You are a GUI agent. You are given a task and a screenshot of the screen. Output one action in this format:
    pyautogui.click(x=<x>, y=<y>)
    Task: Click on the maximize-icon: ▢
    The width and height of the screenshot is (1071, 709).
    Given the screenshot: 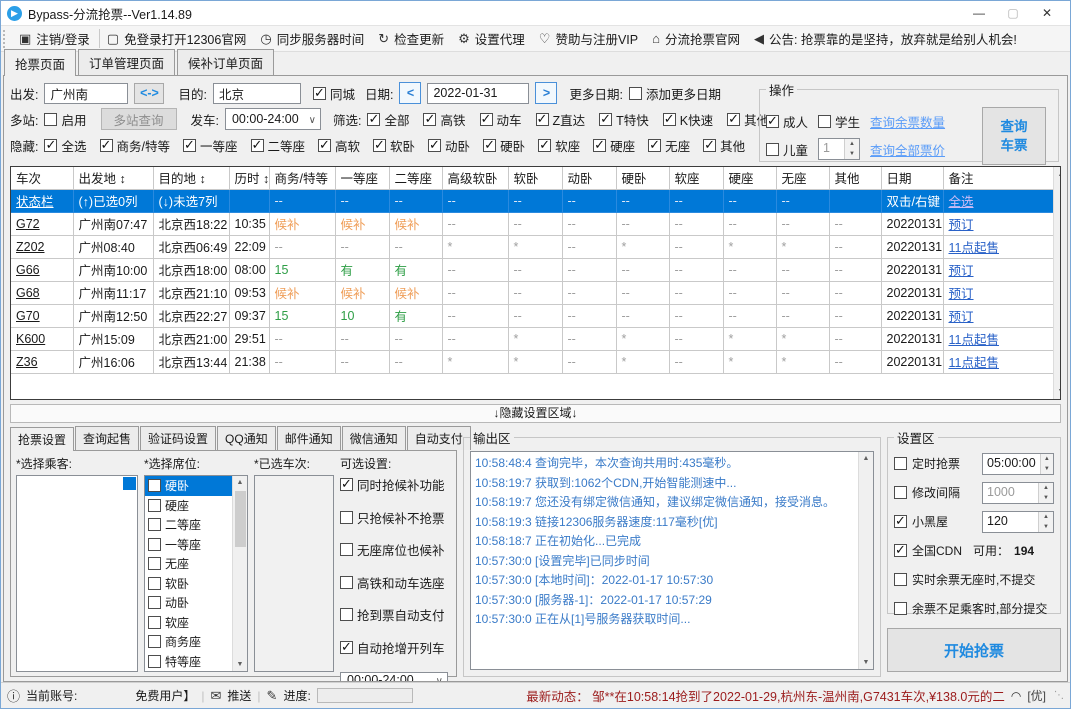 What is the action you would take?
    pyautogui.click(x=1013, y=13)
    